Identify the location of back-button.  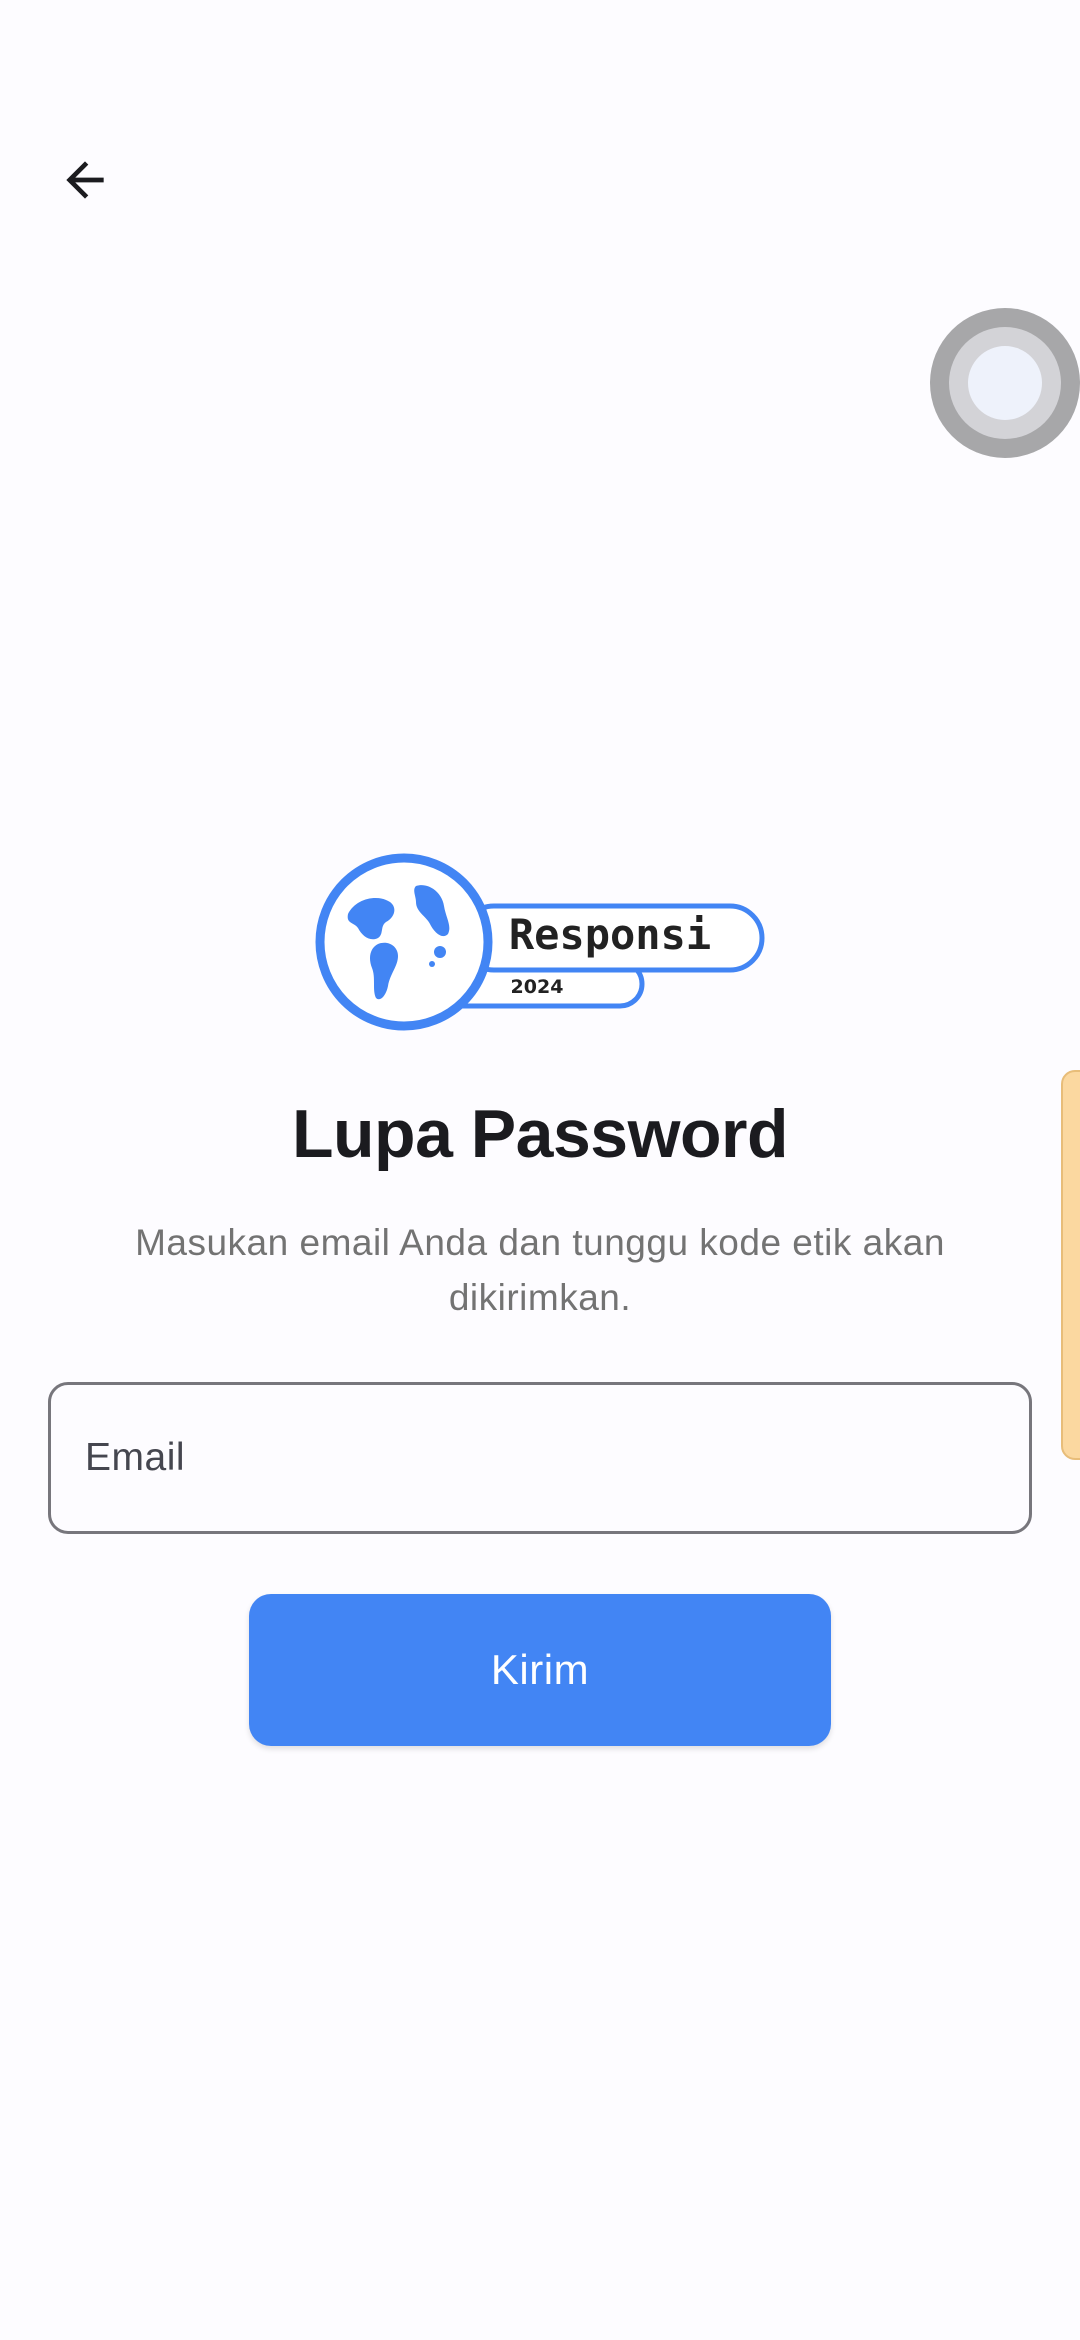
(85, 180).